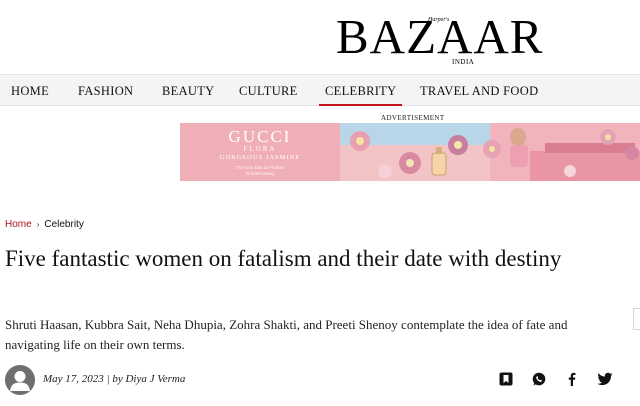  What do you see at coordinates (636, 319) in the screenshot?
I see `side-scroll-tab` at bounding box center [636, 319].